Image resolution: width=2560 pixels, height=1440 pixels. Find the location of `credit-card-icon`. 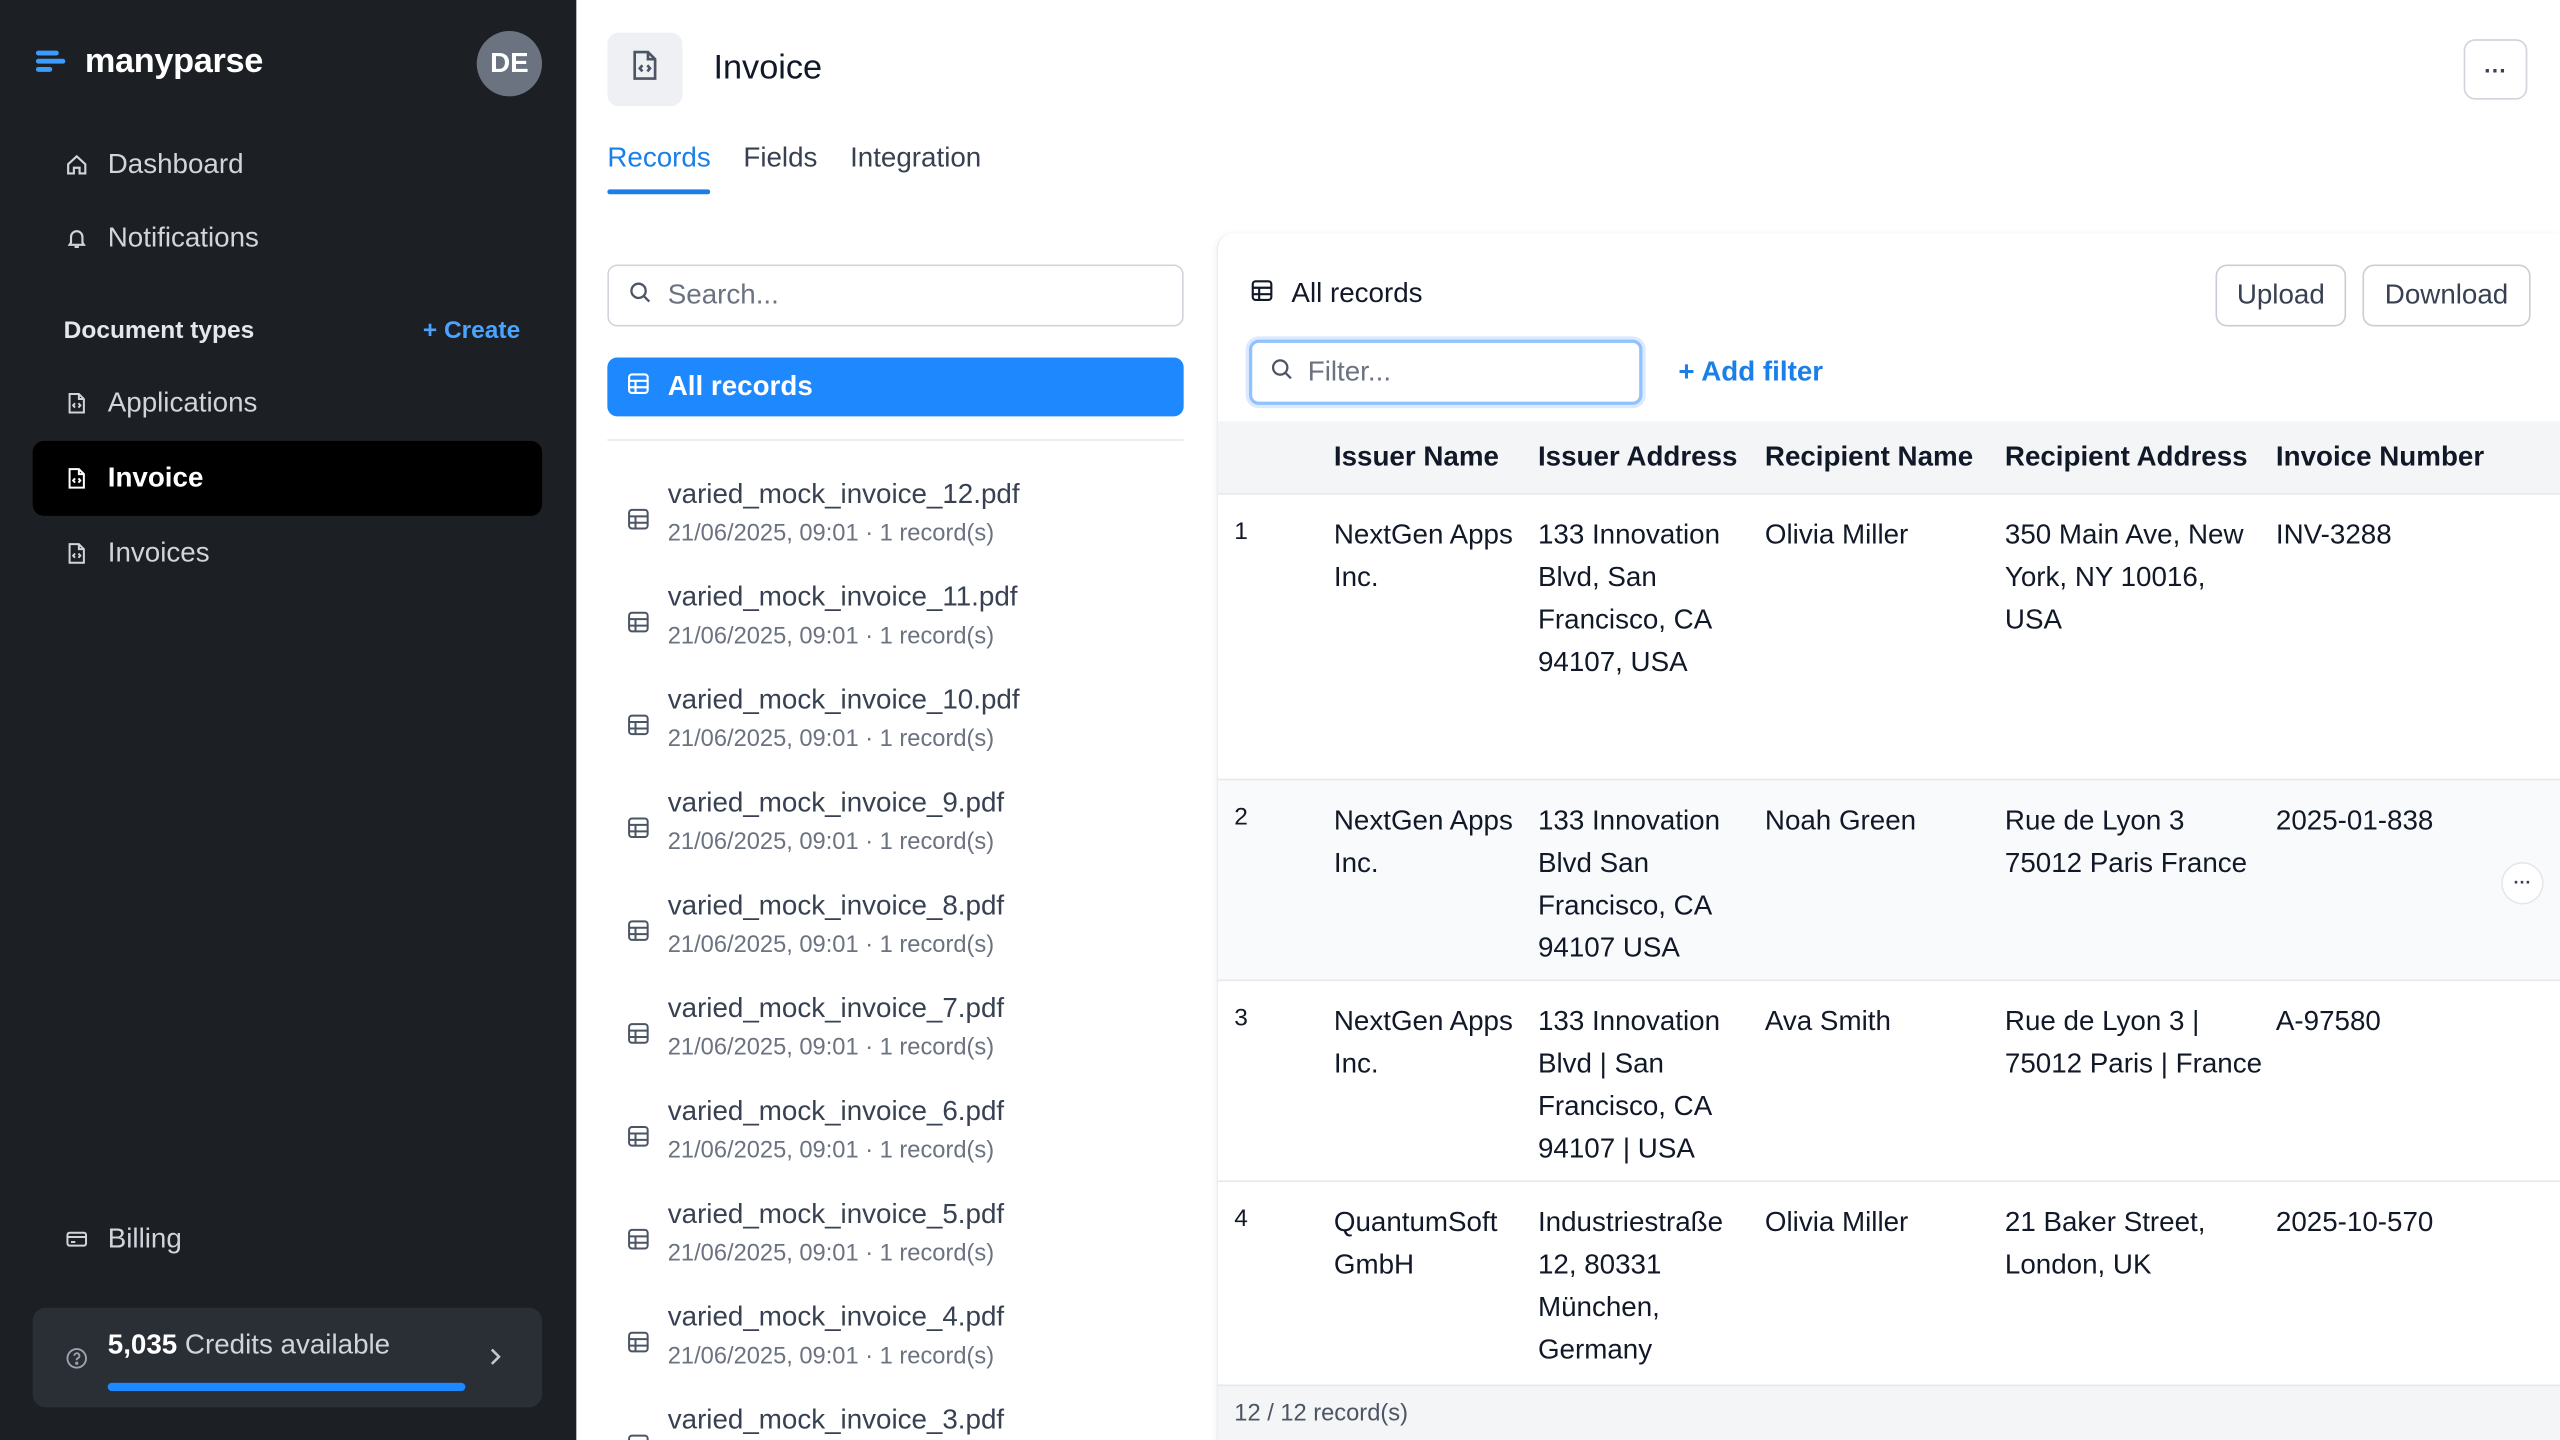

credit-card-icon is located at coordinates (76, 1239).